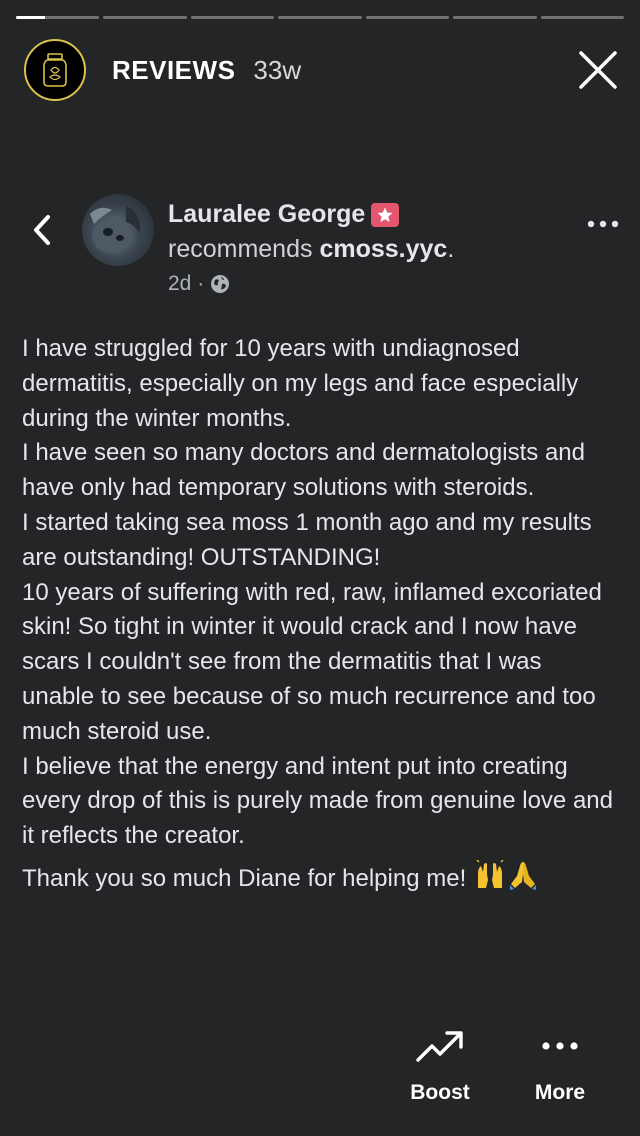  I want to click on more-button: More, so click(560, 1065).